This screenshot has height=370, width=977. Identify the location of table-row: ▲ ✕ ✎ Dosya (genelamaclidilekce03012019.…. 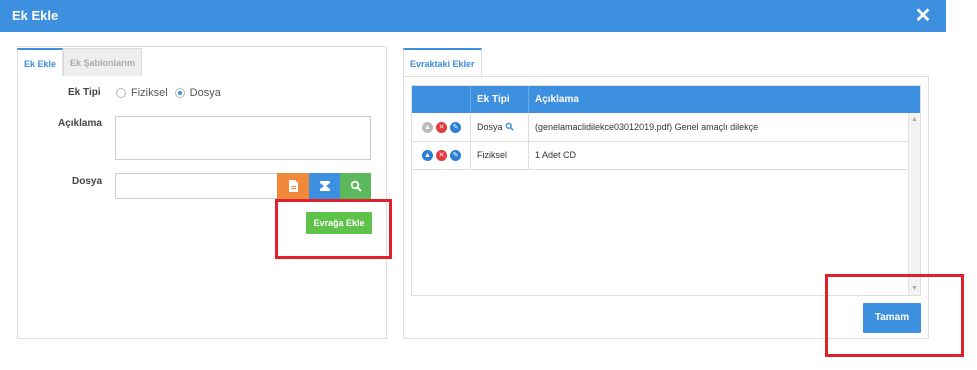
(660, 128).